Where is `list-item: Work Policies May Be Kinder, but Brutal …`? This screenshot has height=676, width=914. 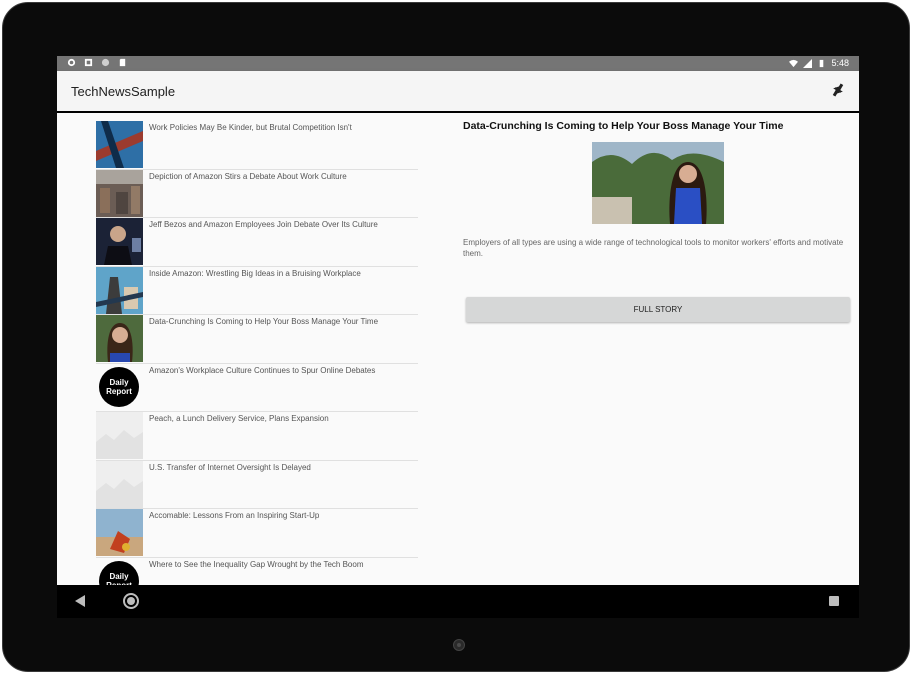
list-item: Work Policies May Be Kinder, but Brutal … is located at coordinates (257, 145).